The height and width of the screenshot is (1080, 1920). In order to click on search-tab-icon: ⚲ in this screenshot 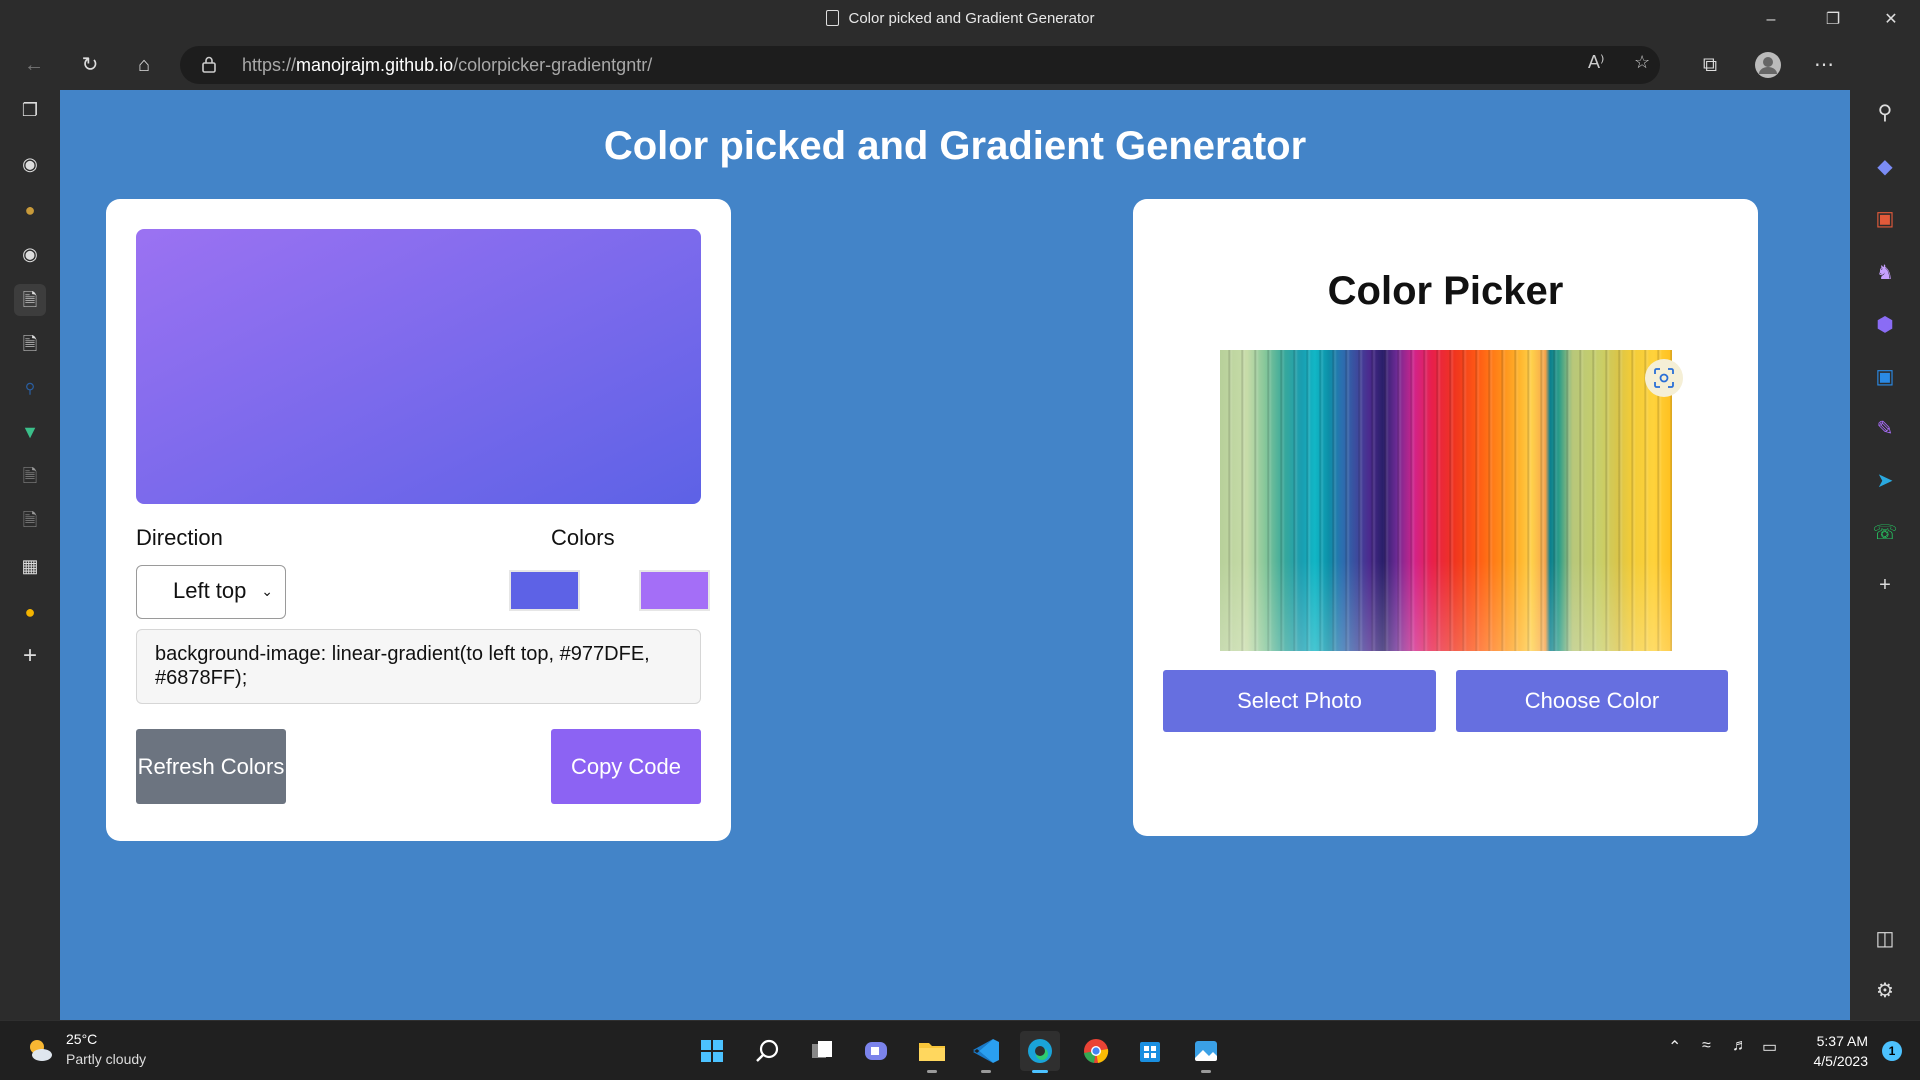, I will do `click(30, 388)`.